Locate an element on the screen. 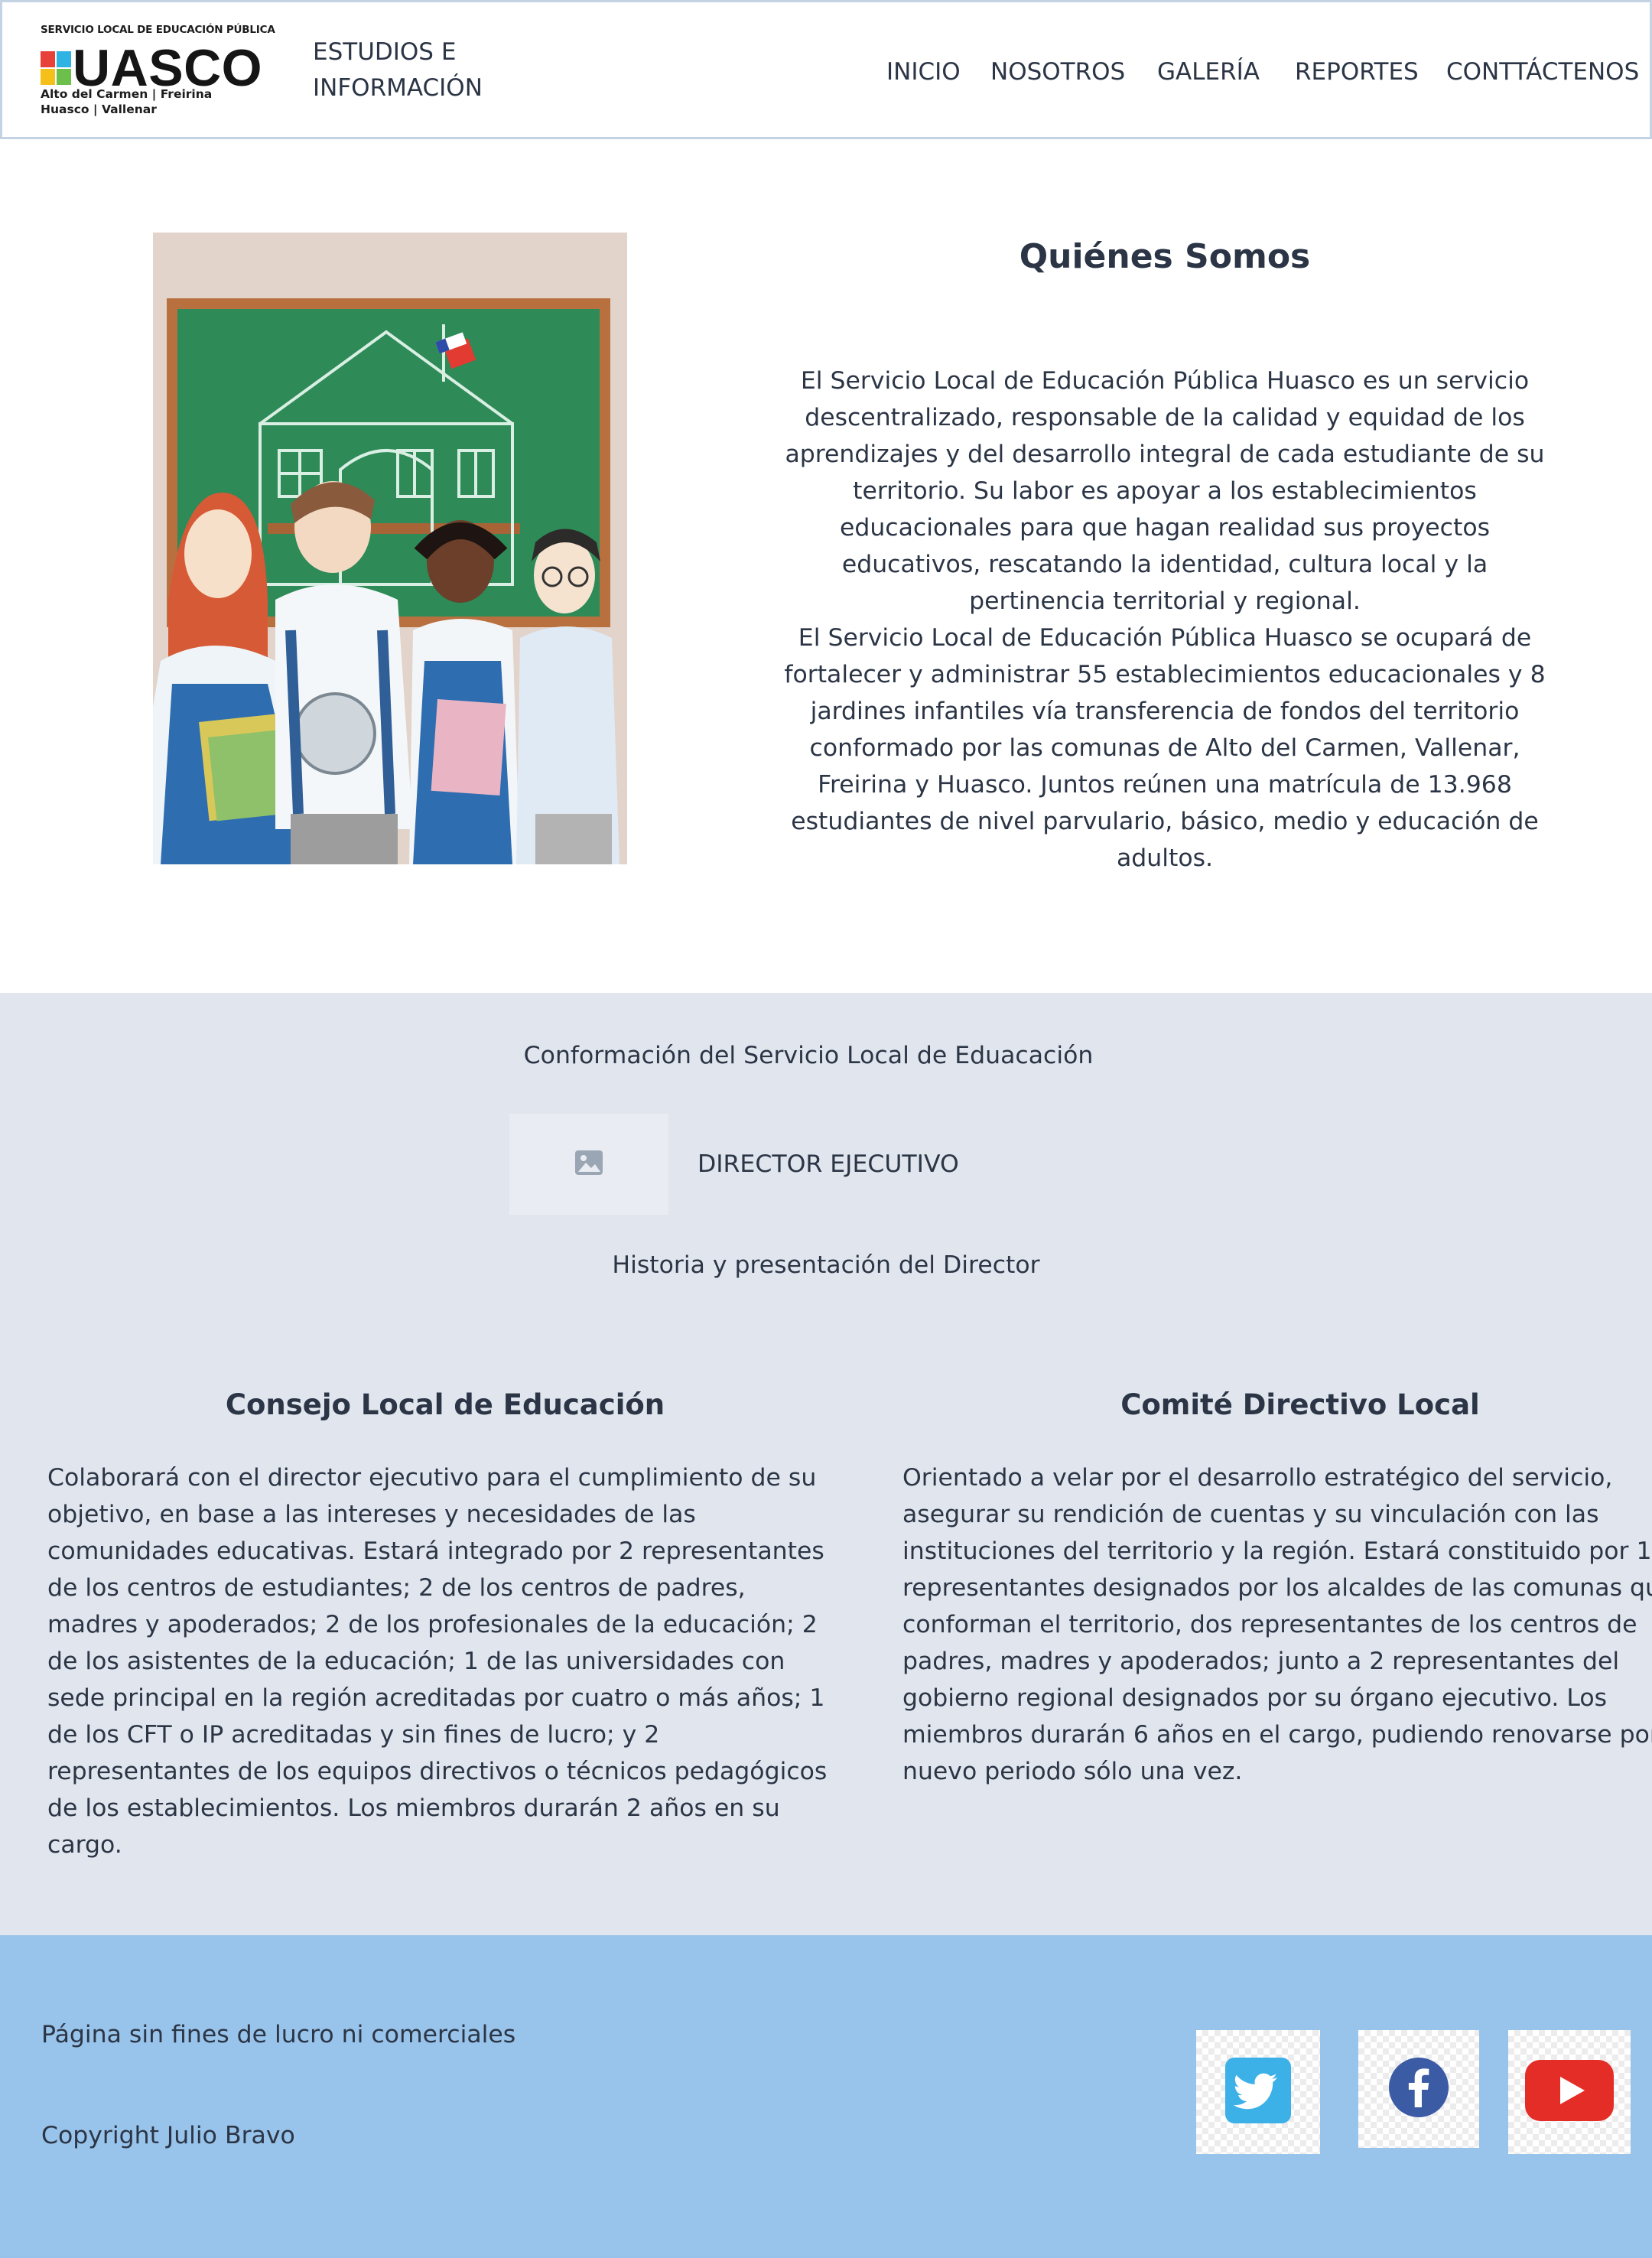 The height and width of the screenshot is (2258, 1652). nav-item-inicio: INICIO is located at coordinates (924, 71).